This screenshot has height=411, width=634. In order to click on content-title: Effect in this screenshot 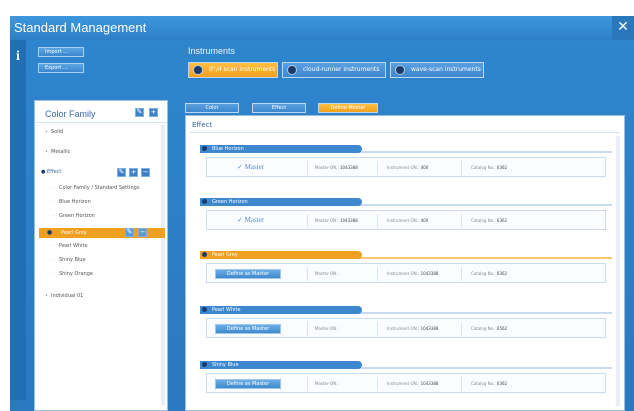, I will do `click(202, 125)`.